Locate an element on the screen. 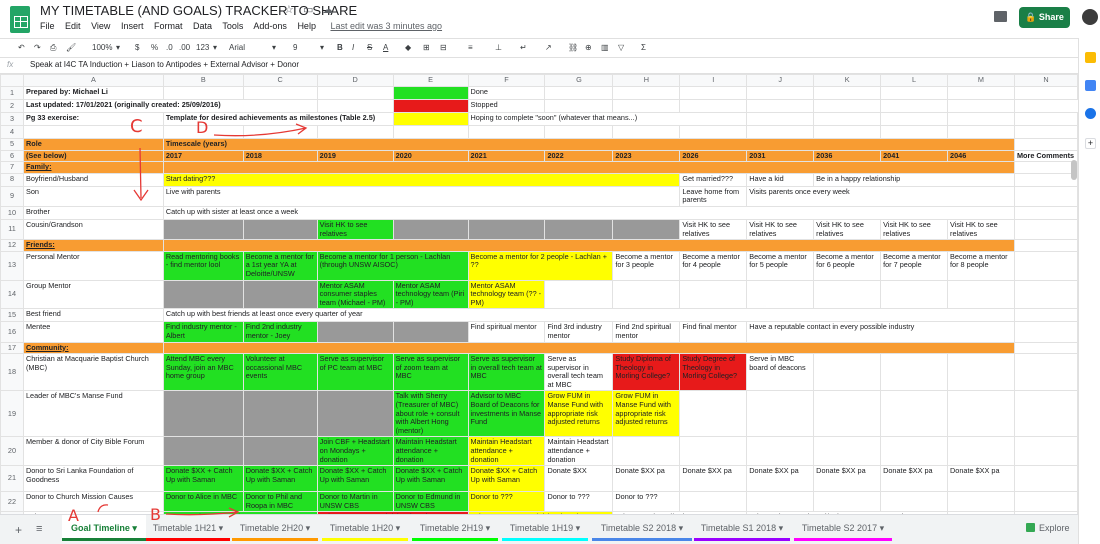 This screenshot has height=544, width=1100. cell: Group Mentor is located at coordinates (93, 294).